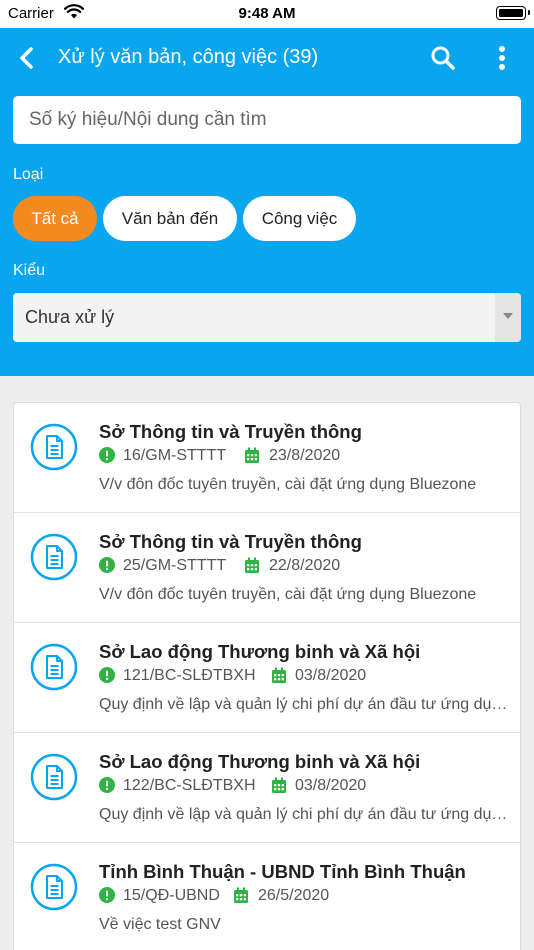 The height and width of the screenshot is (950, 534). I want to click on kind-select-value: Chưa xử lý, so click(70, 317).